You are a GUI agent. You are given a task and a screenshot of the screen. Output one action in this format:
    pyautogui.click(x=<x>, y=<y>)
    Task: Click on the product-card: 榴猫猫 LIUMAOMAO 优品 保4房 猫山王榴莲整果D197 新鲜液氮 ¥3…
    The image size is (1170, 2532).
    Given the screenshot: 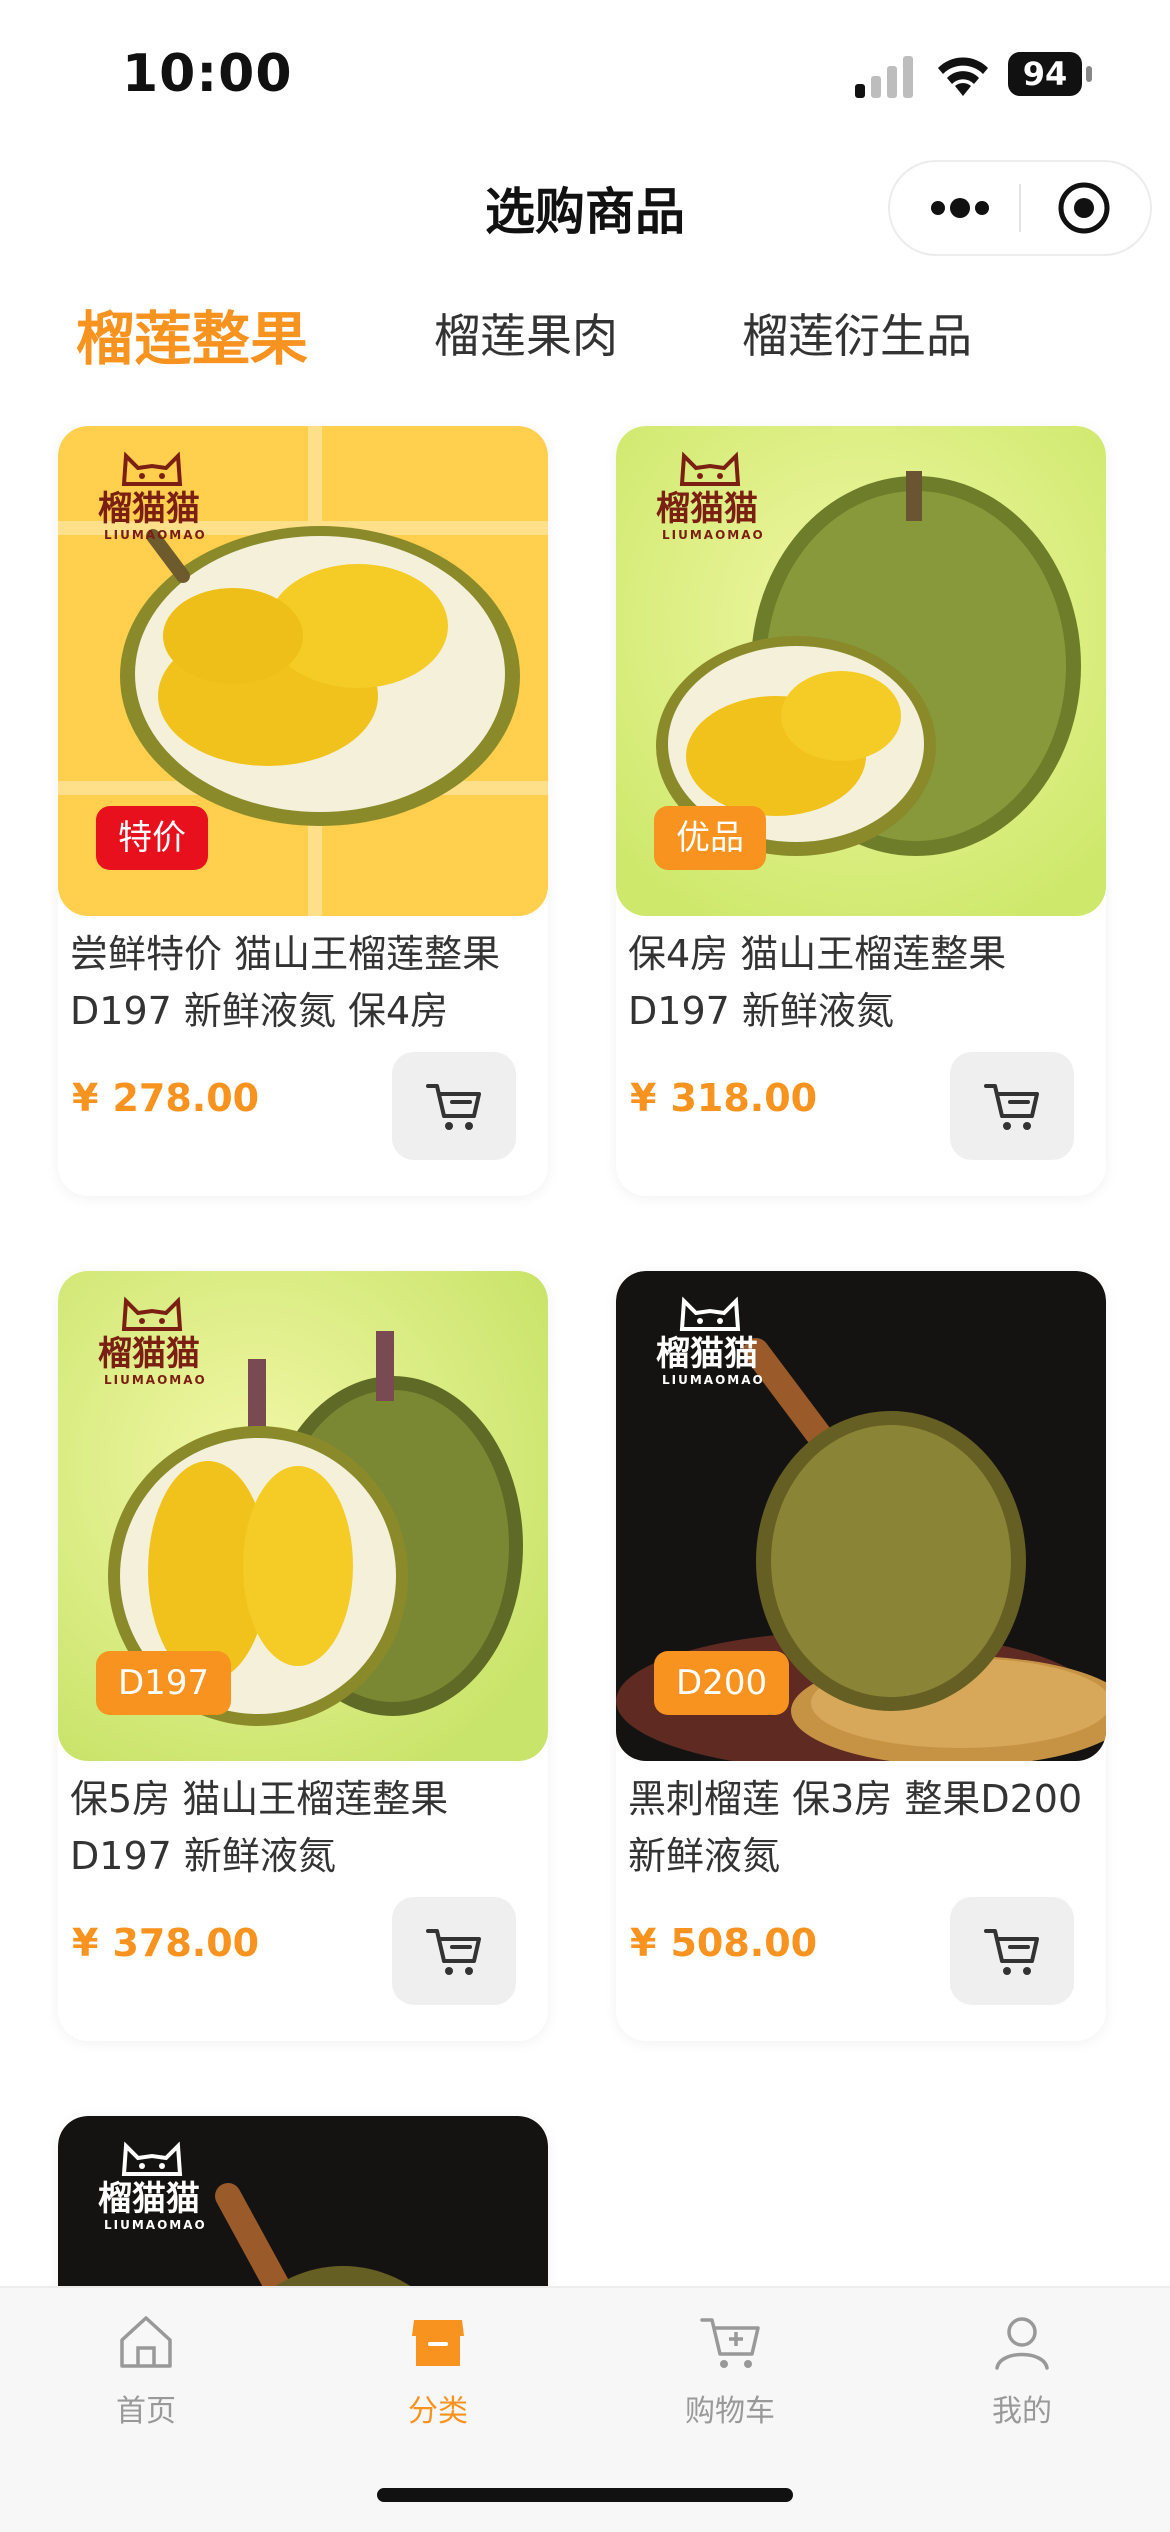 What is the action you would take?
    pyautogui.click(x=861, y=811)
    